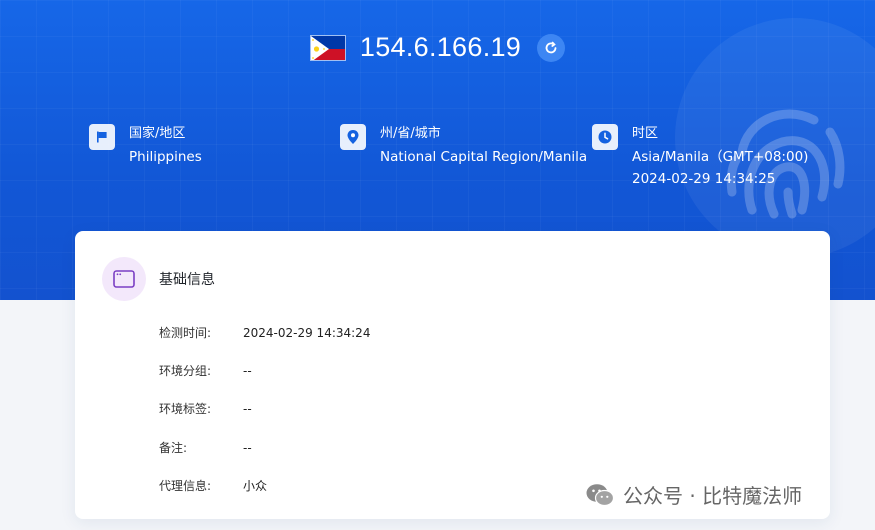 This screenshot has height=530, width=875. I want to click on field-value: 2024-02-29 14:34:24, so click(307, 332).